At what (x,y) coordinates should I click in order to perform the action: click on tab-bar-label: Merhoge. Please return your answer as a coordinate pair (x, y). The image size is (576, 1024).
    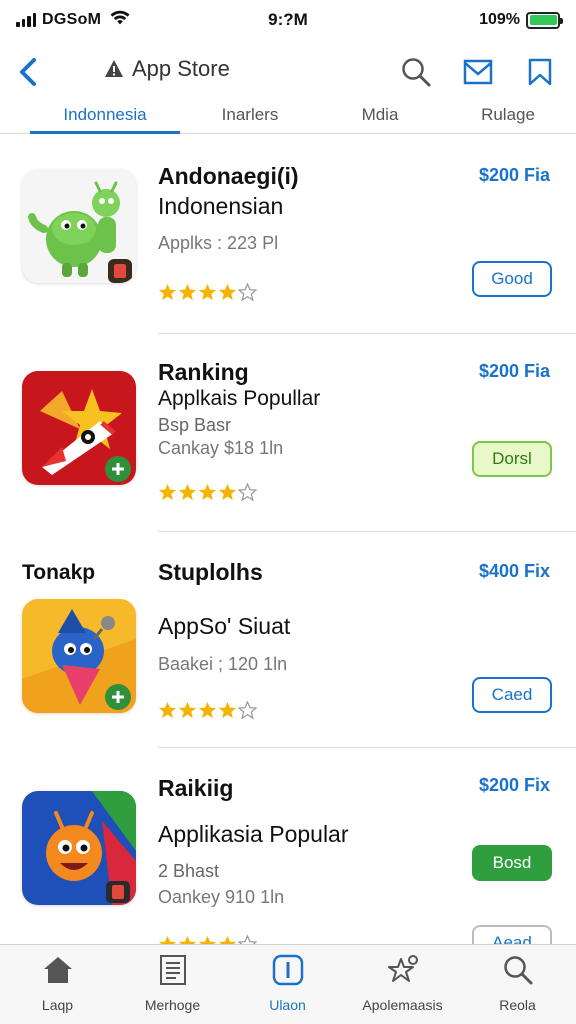
    Looking at the image, I should click on (172, 1005).